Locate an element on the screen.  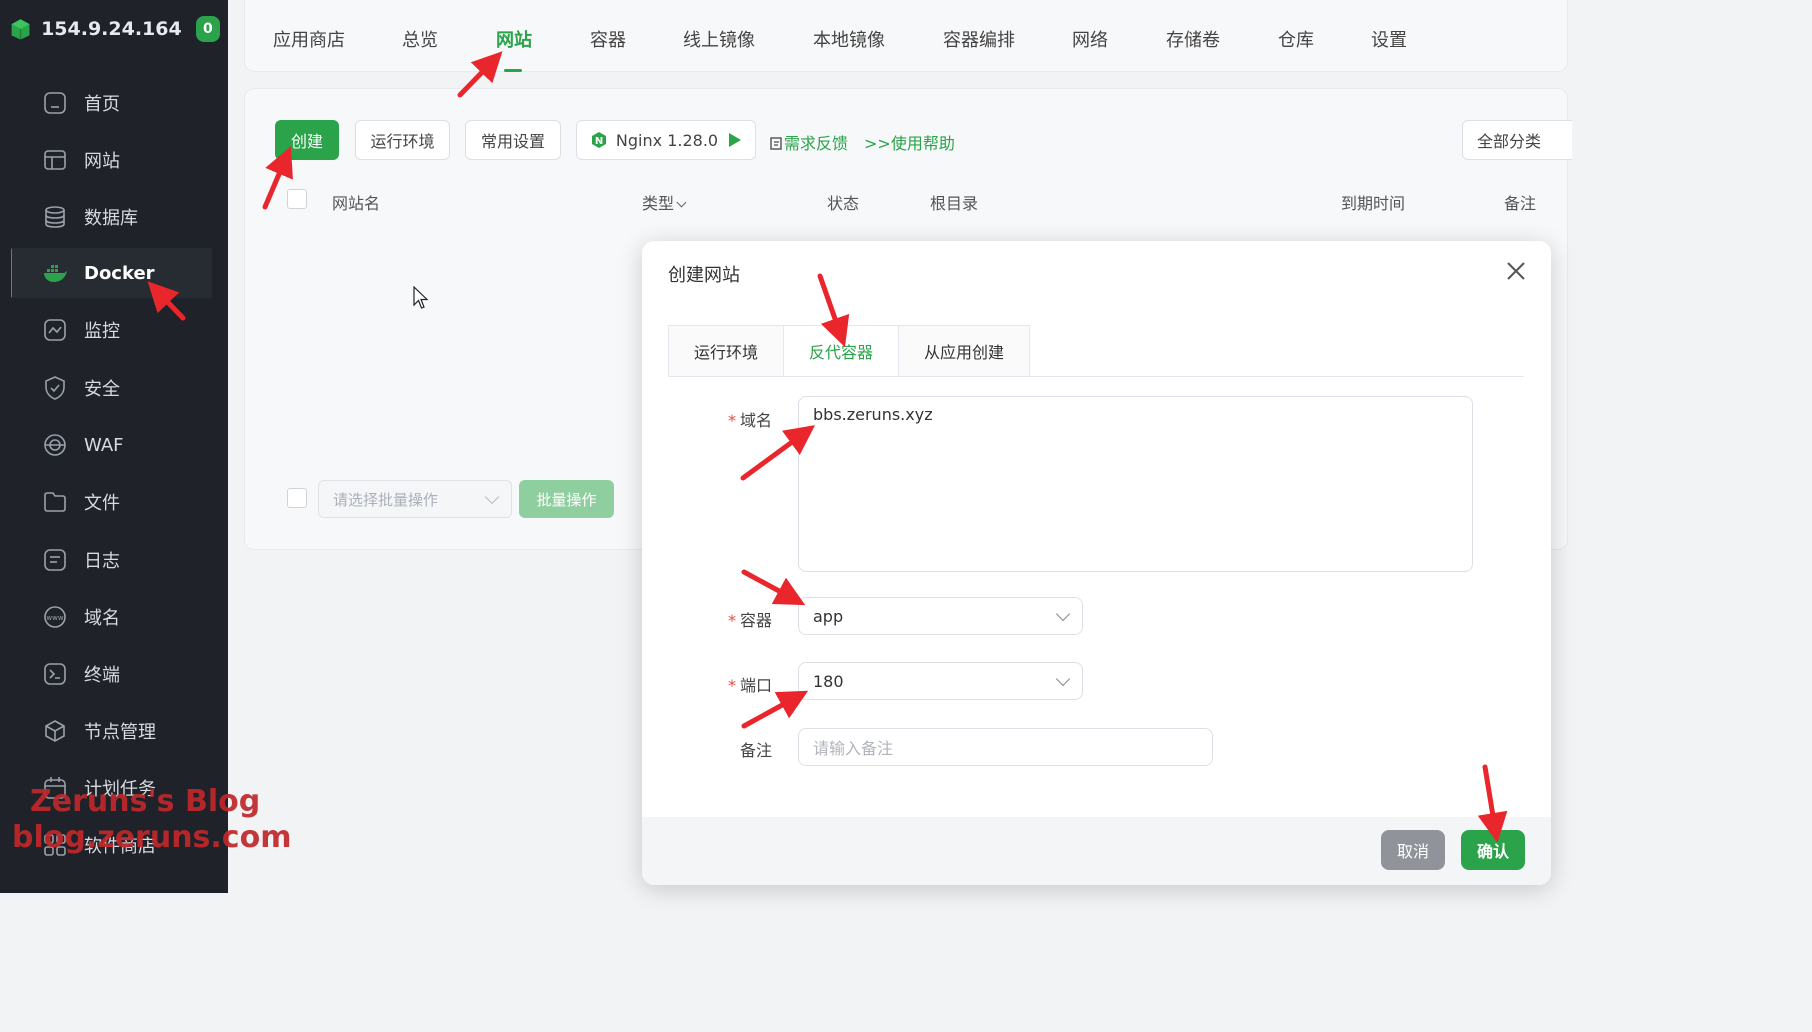
container-select-value: app is located at coordinates (828, 616).